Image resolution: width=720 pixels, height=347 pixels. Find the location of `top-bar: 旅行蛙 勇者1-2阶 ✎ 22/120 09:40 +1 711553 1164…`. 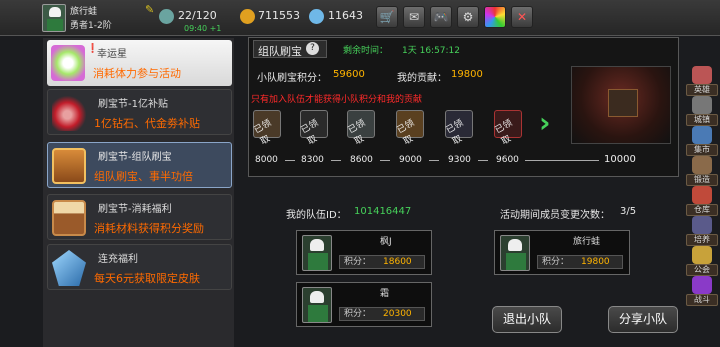

top-bar: 旅行蛙 勇者1-2阶 ✎ 22/120 09:40 +1 711553 1164… is located at coordinates (360, 18).